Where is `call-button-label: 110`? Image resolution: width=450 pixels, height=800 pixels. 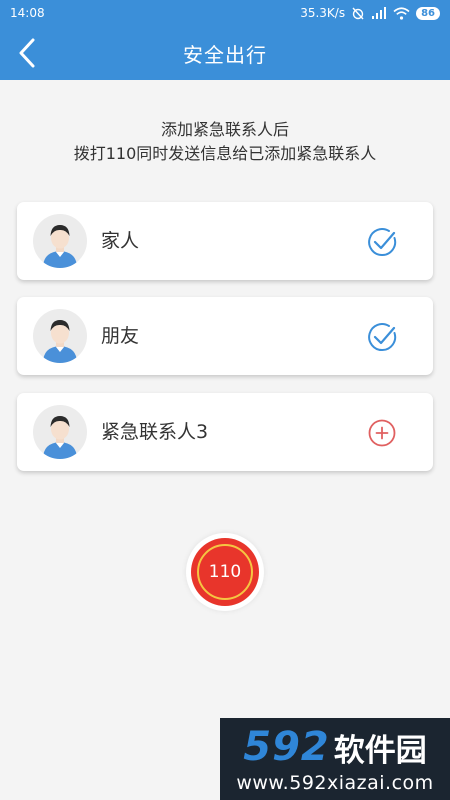
call-button-label: 110 is located at coordinates (225, 572).